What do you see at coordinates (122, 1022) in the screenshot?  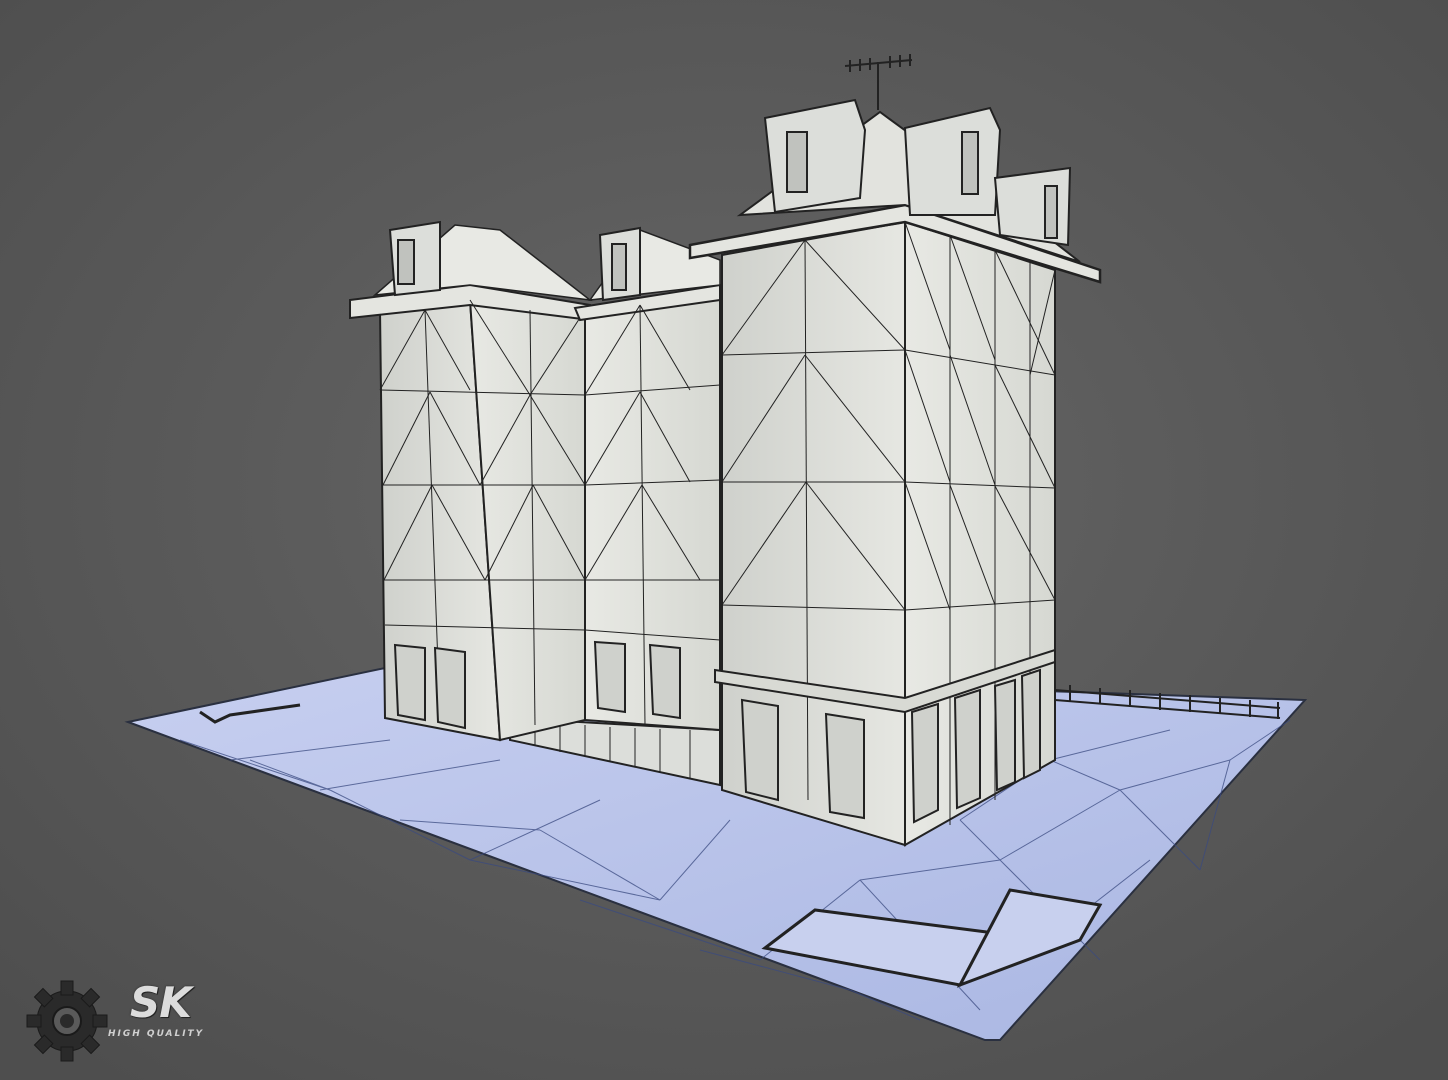 I see `watermark-logo: SK HIGH QUALITY` at bounding box center [122, 1022].